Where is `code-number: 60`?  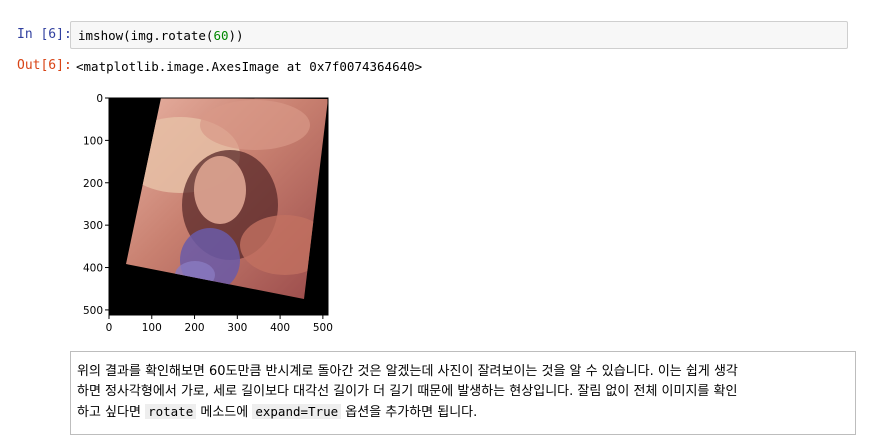
code-number: 60 is located at coordinates (221, 35).